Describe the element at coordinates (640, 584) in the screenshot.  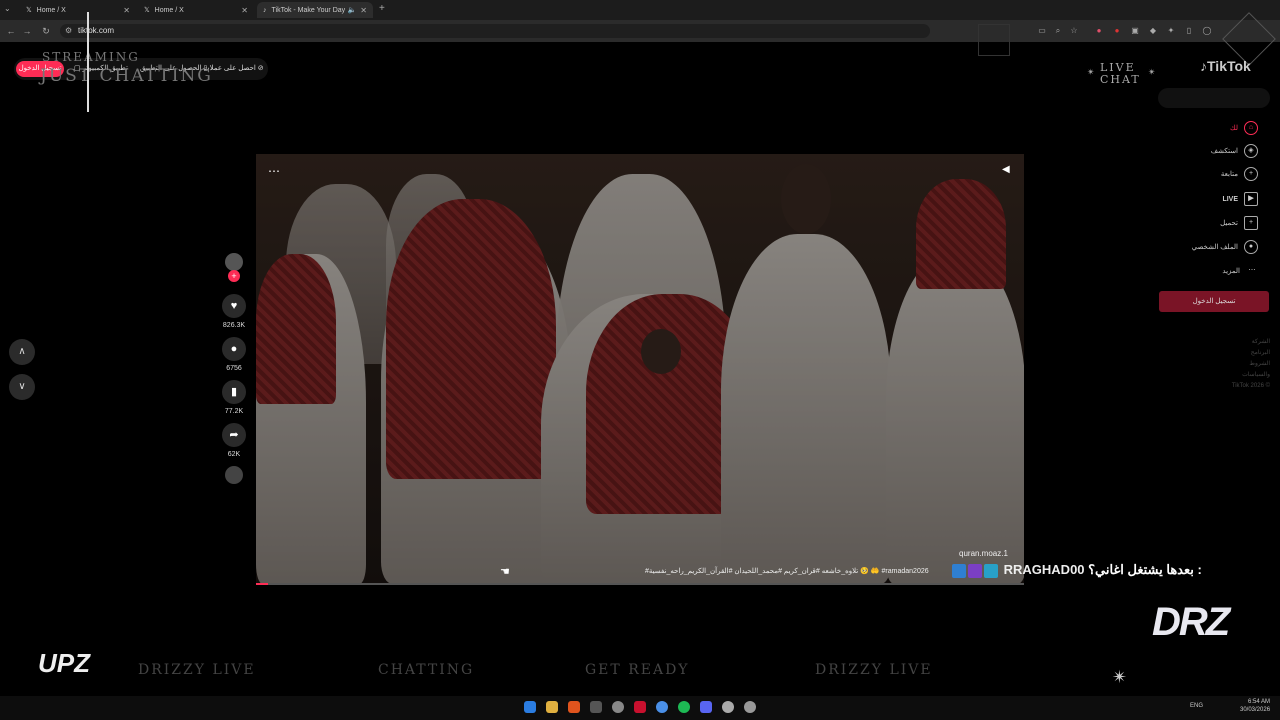
I see `video-progress-track` at that location.